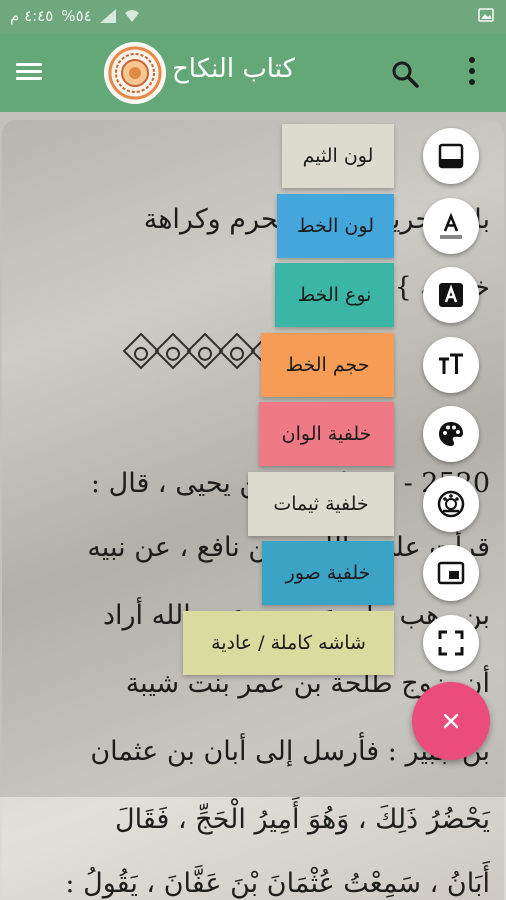 The width and height of the screenshot is (506, 900). I want to click on app-logo, so click(135, 73).